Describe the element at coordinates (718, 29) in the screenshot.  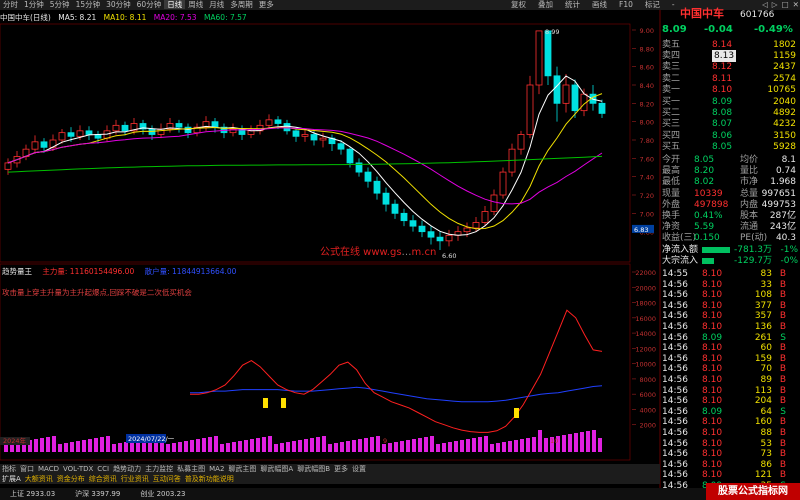
I see `price-change: -0.04` at that location.